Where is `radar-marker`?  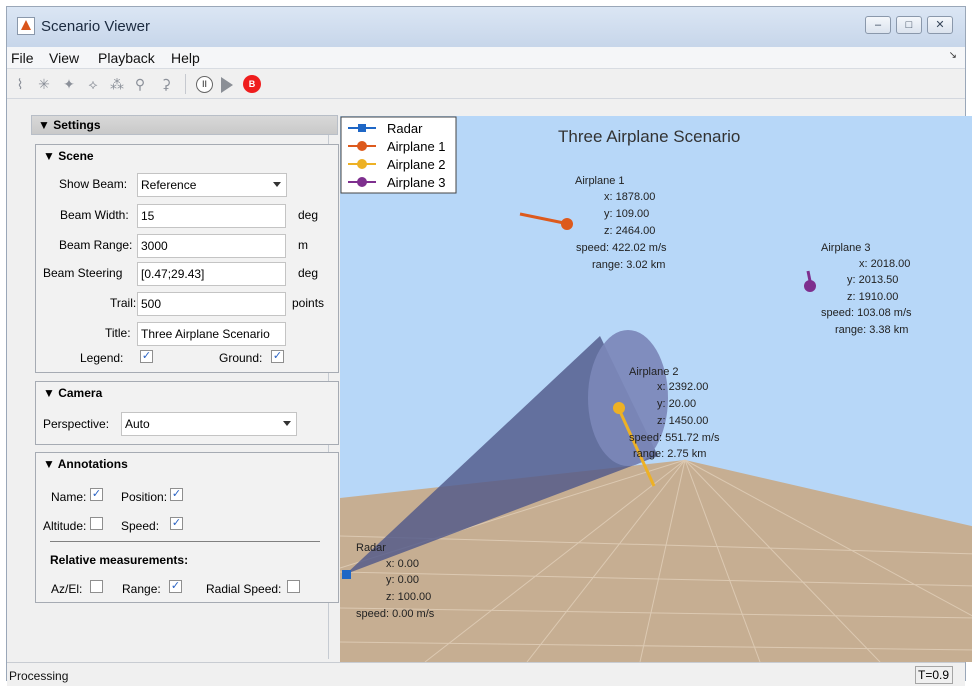 radar-marker is located at coordinates (346, 574).